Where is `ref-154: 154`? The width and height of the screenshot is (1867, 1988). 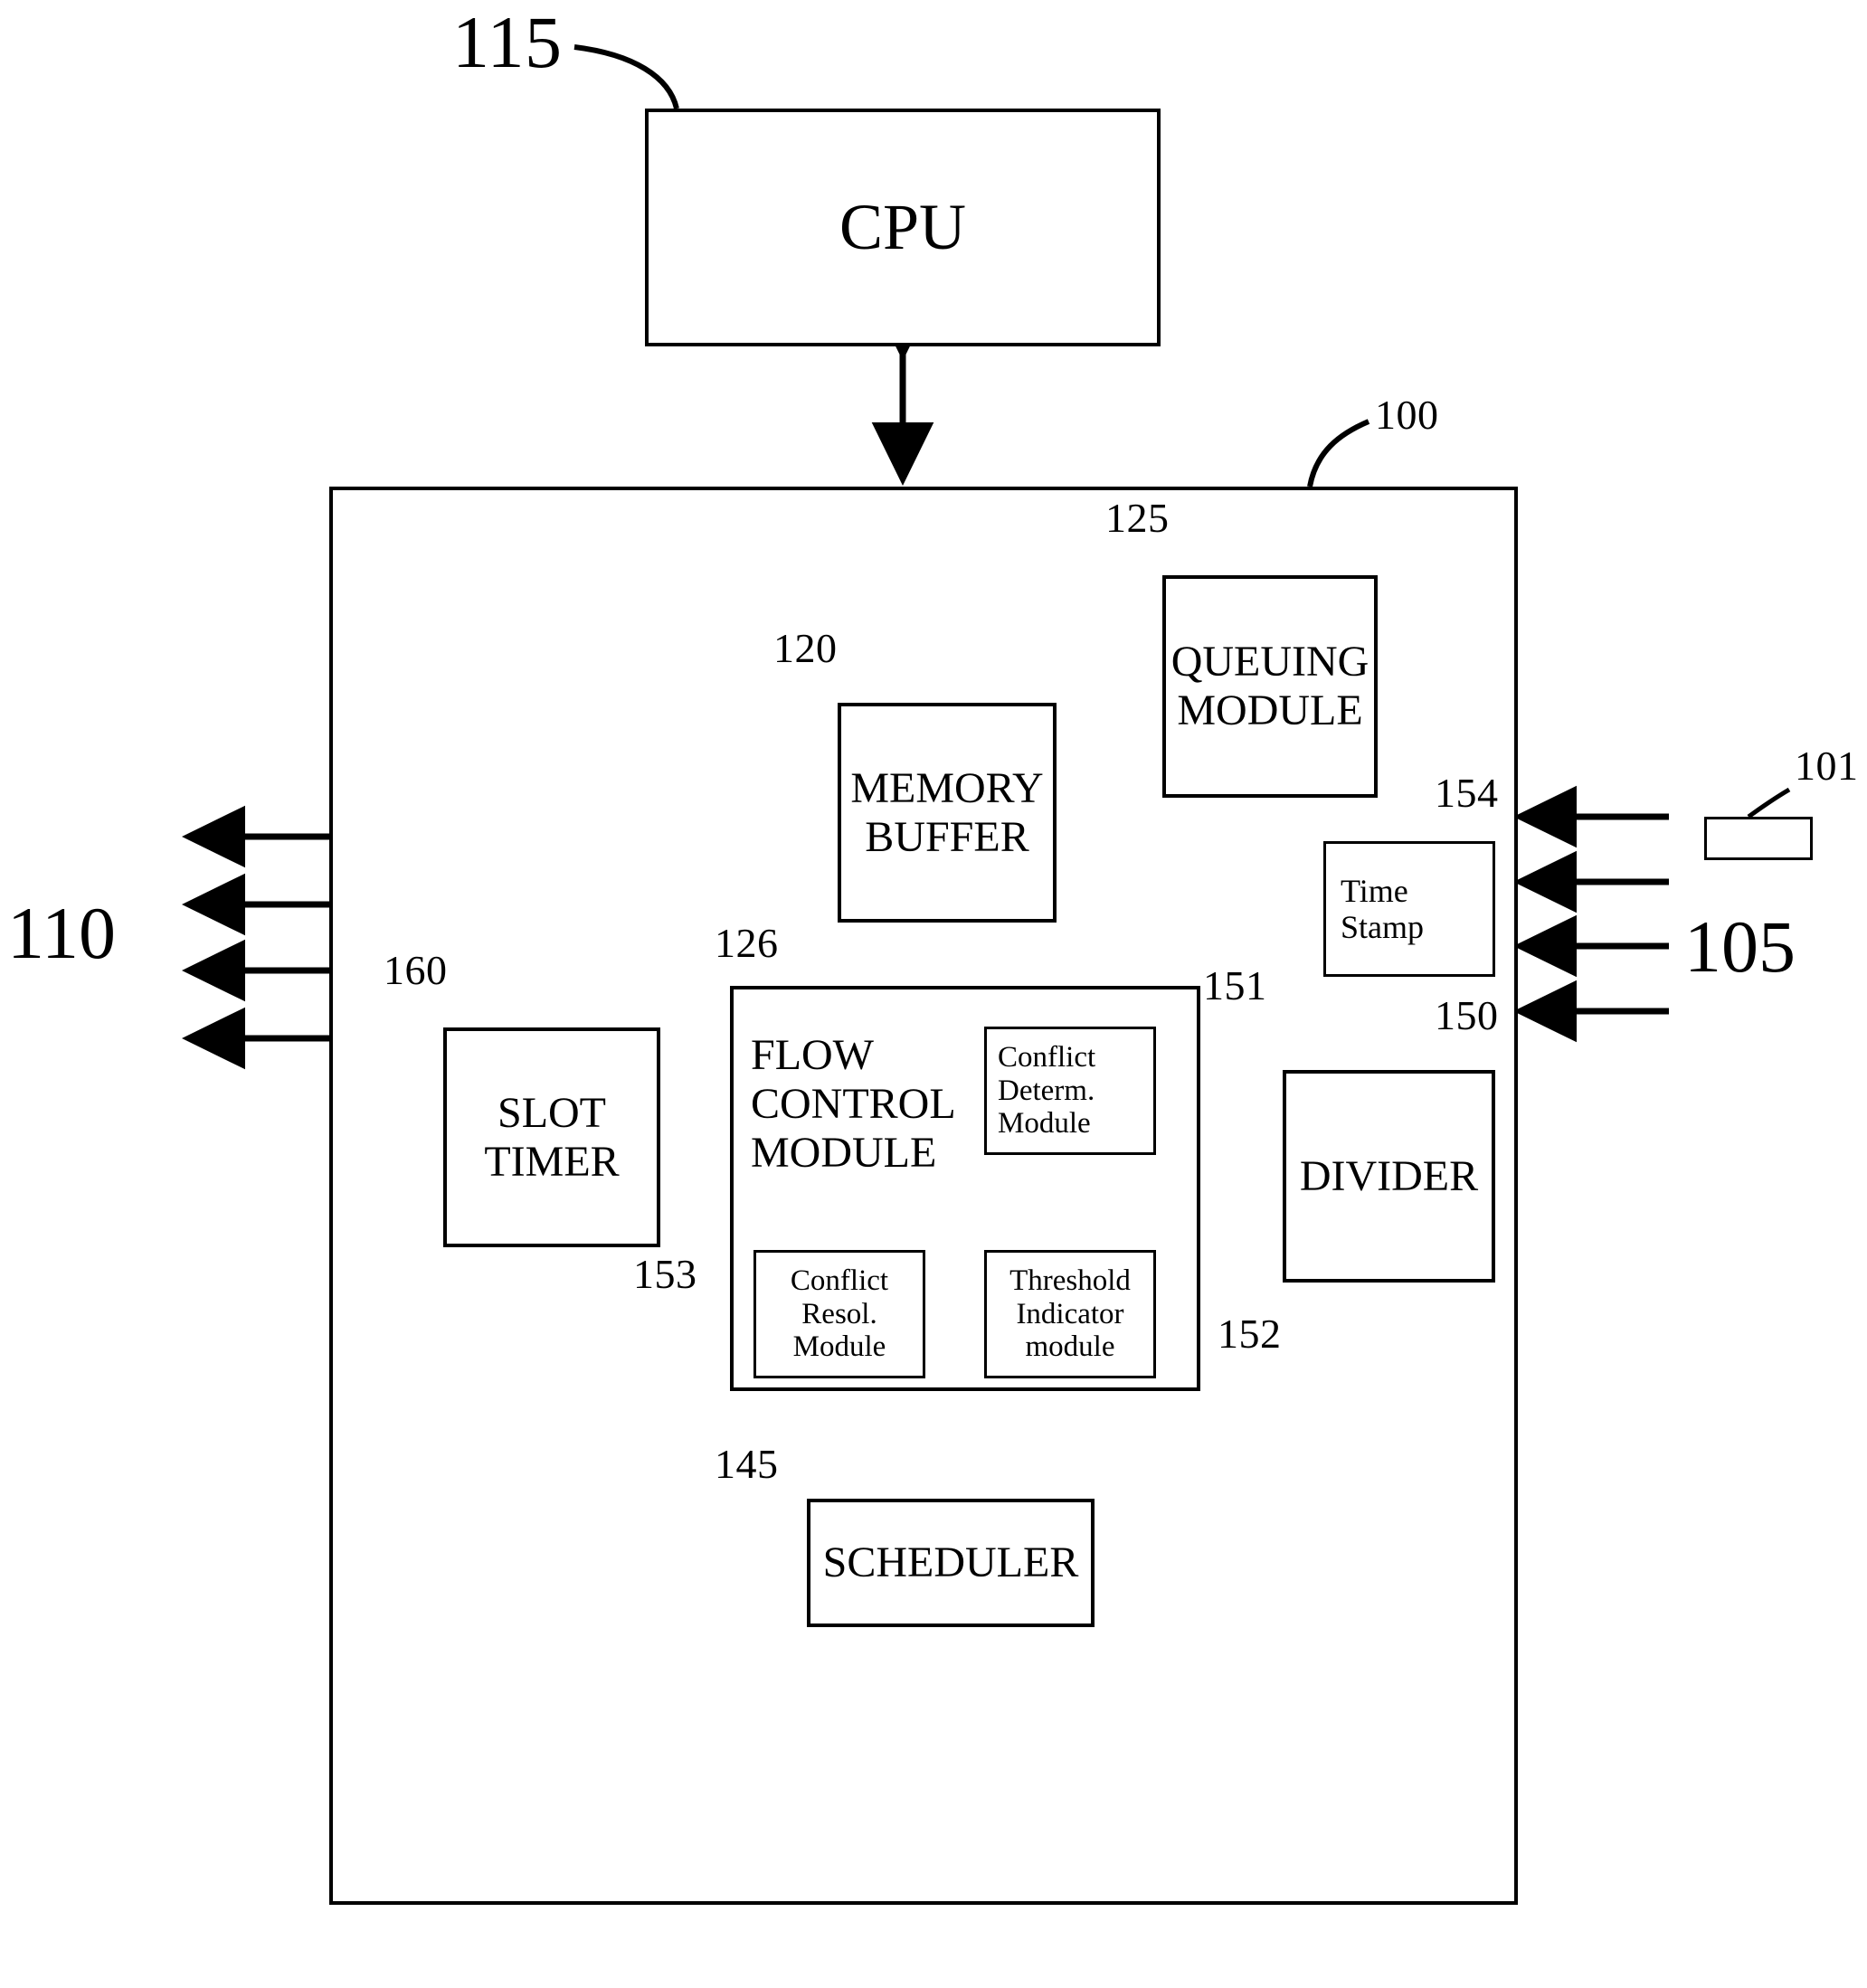 ref-154: 154 is located at coordinates (1467, 793).